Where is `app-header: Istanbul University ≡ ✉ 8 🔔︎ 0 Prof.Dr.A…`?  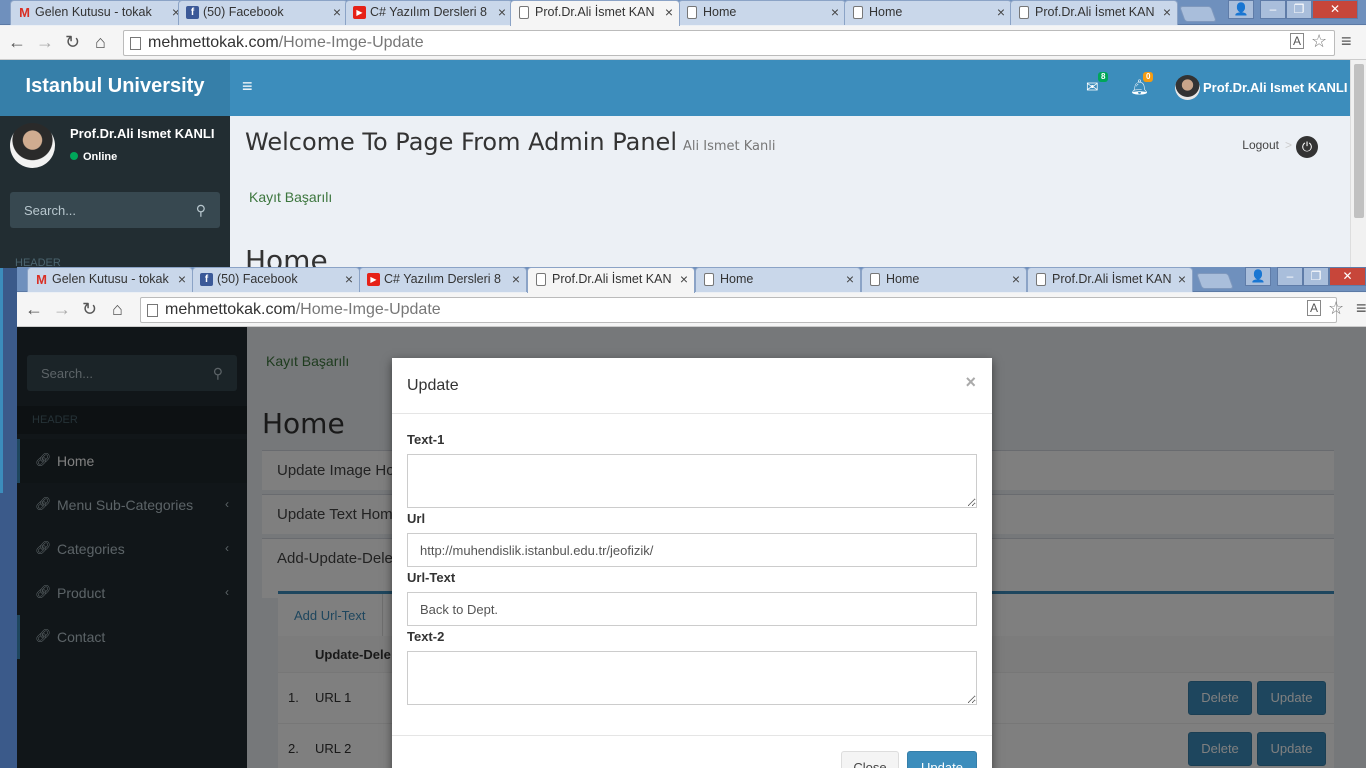 app-header: Istanbul University ≡ ✉ 8 🔔︎ 0 Prof.Dr.A… is located at coordinates (683, 88).